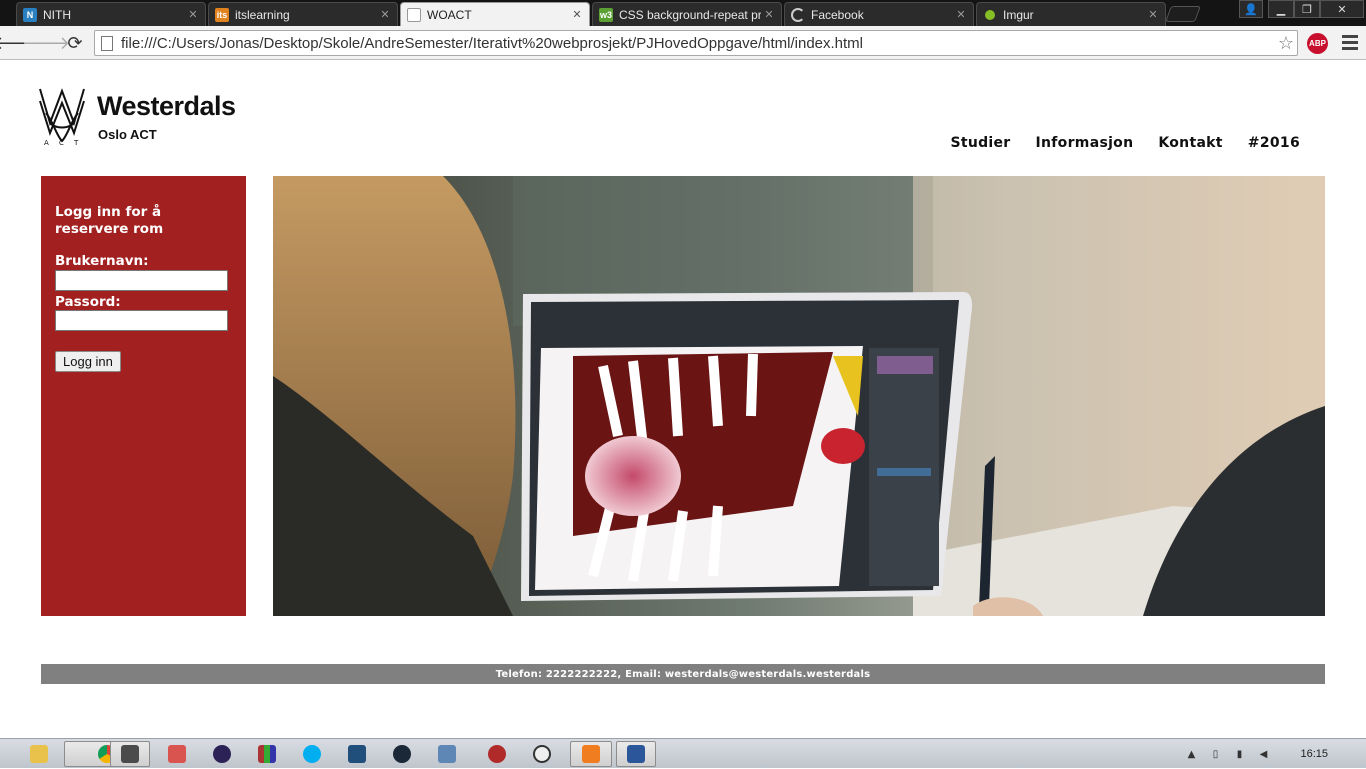 Image resolution: width=1366 pixels, height=769 pixels. Describe the element at coordinates (141, 320) in the screenshot. I see `password-input` at that location.